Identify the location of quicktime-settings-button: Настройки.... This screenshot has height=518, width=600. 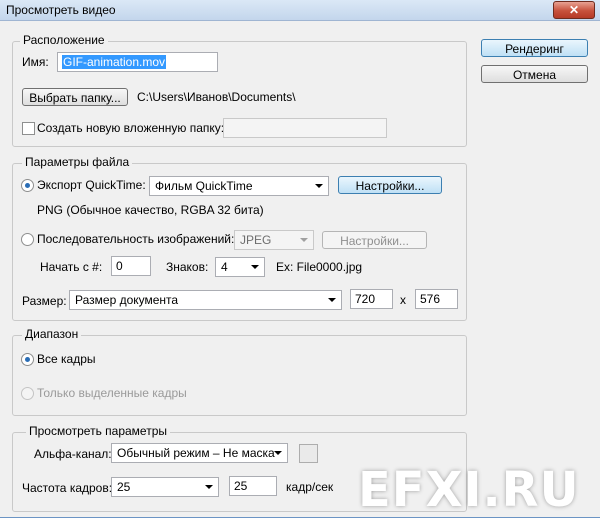
(390, 185).